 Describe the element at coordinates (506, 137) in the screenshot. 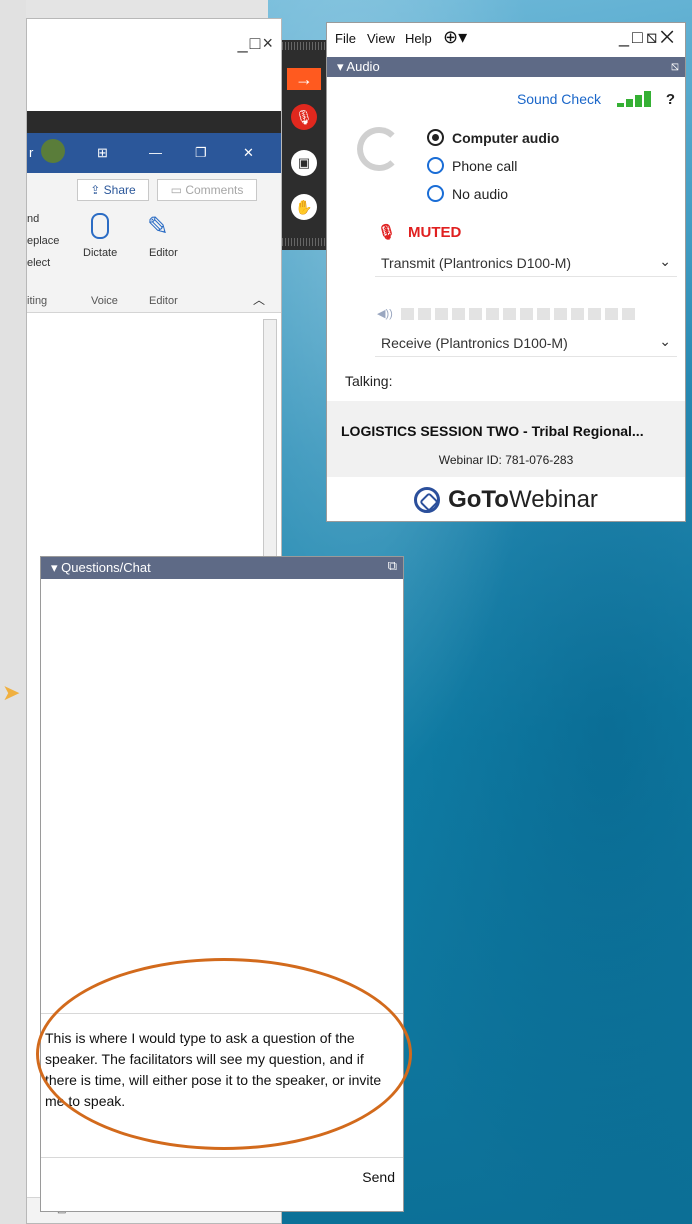

I see `audio-option-label: Computer audio` at that location.